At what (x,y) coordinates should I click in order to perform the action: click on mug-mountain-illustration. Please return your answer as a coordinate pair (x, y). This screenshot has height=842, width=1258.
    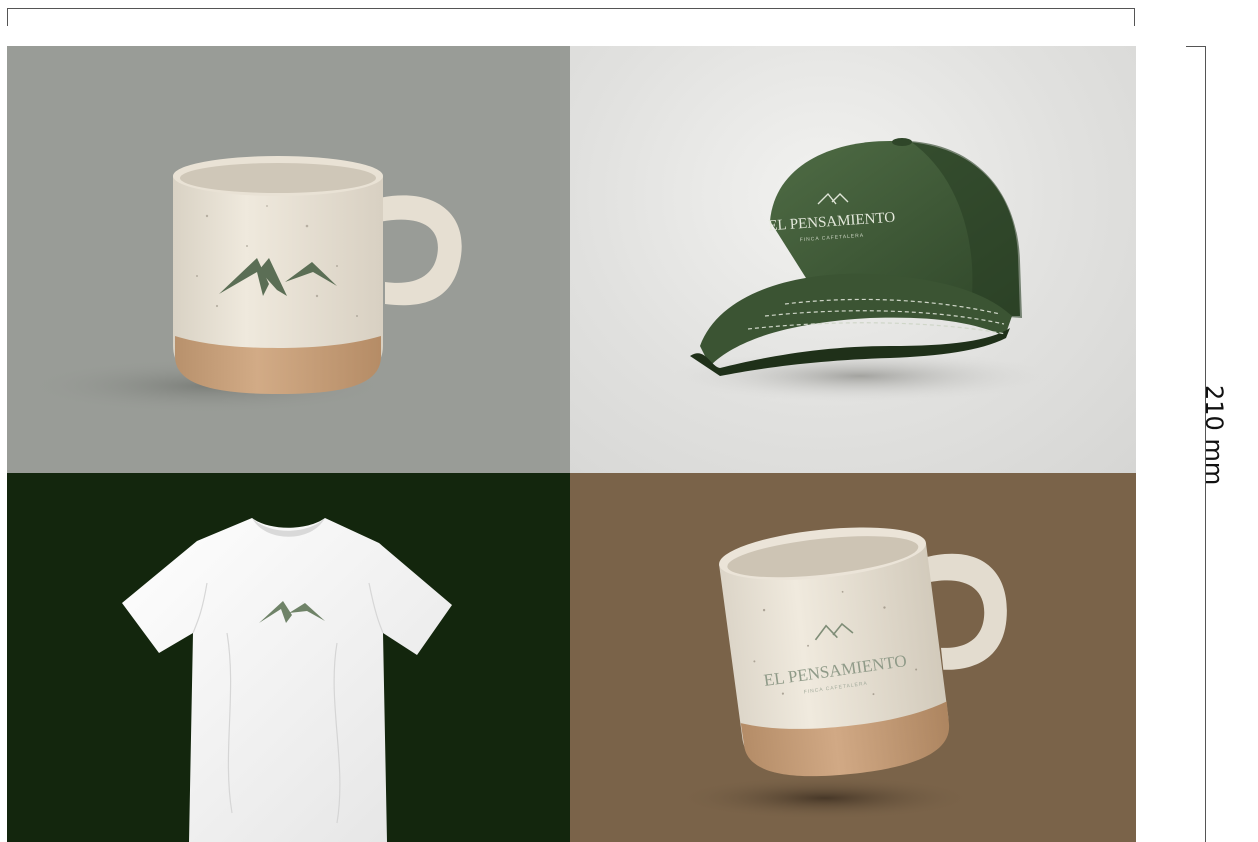
    Looking at the image, I should click on (242, 285).